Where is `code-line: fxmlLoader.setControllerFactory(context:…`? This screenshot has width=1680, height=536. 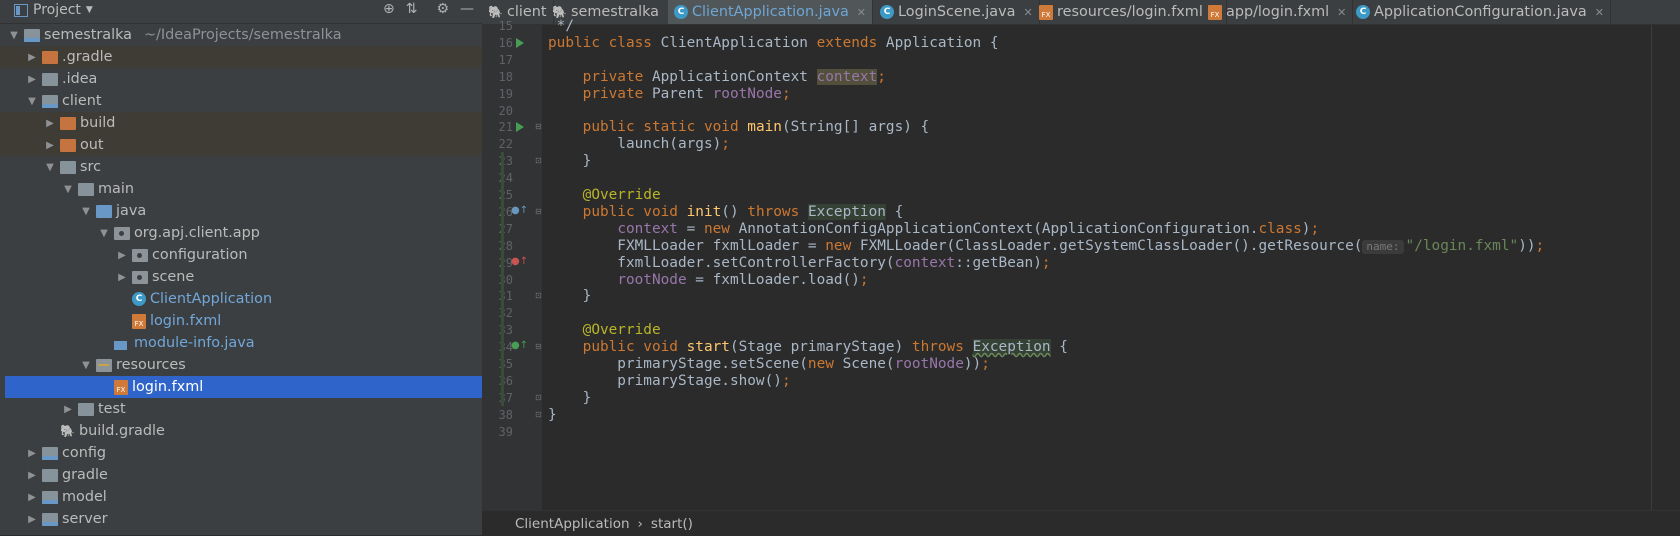
code-line: fxmlLoader.setControllerFactory(context:… is located at coordinates (799, 263).